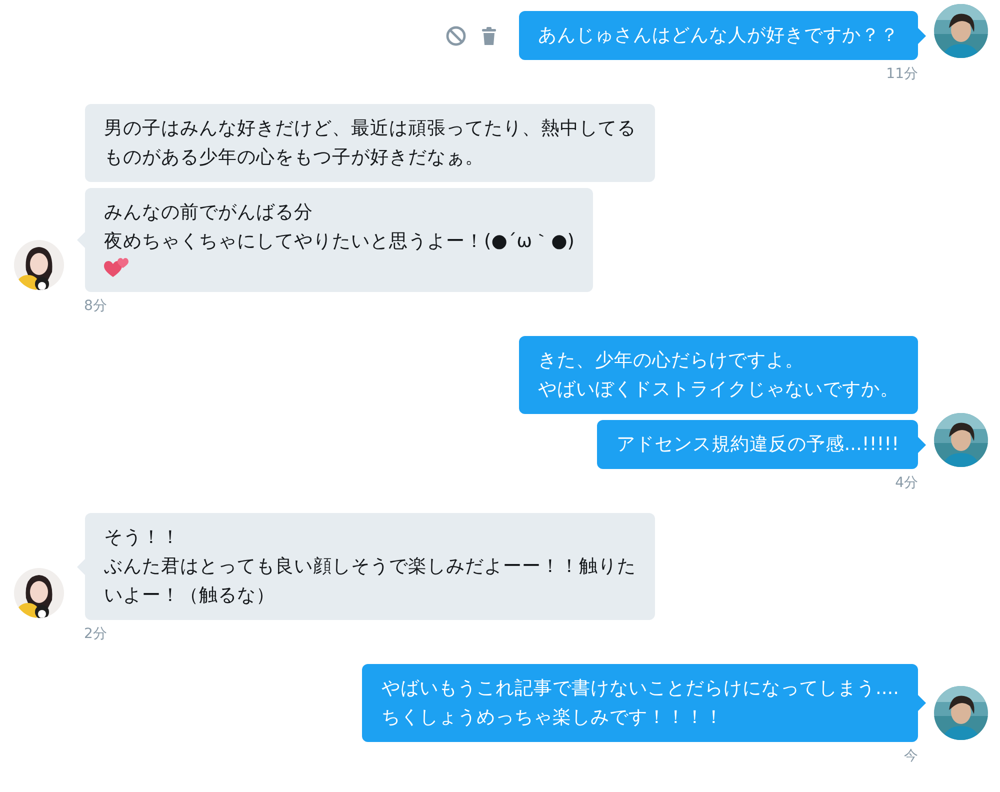 Image resolution: width=1000 pixels, height=792 pixels. Describe the element at coordinates (190, 596) in the screenshot. I see `message-text: いよー！（触るな）` at that location.